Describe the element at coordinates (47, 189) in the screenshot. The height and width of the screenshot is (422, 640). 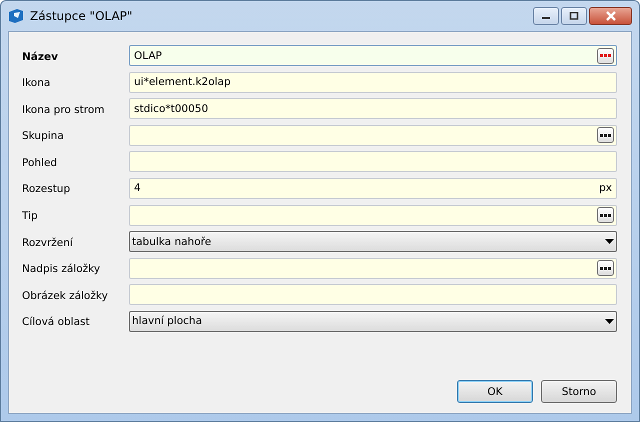
I see `field-label: Rozestup` at that location.